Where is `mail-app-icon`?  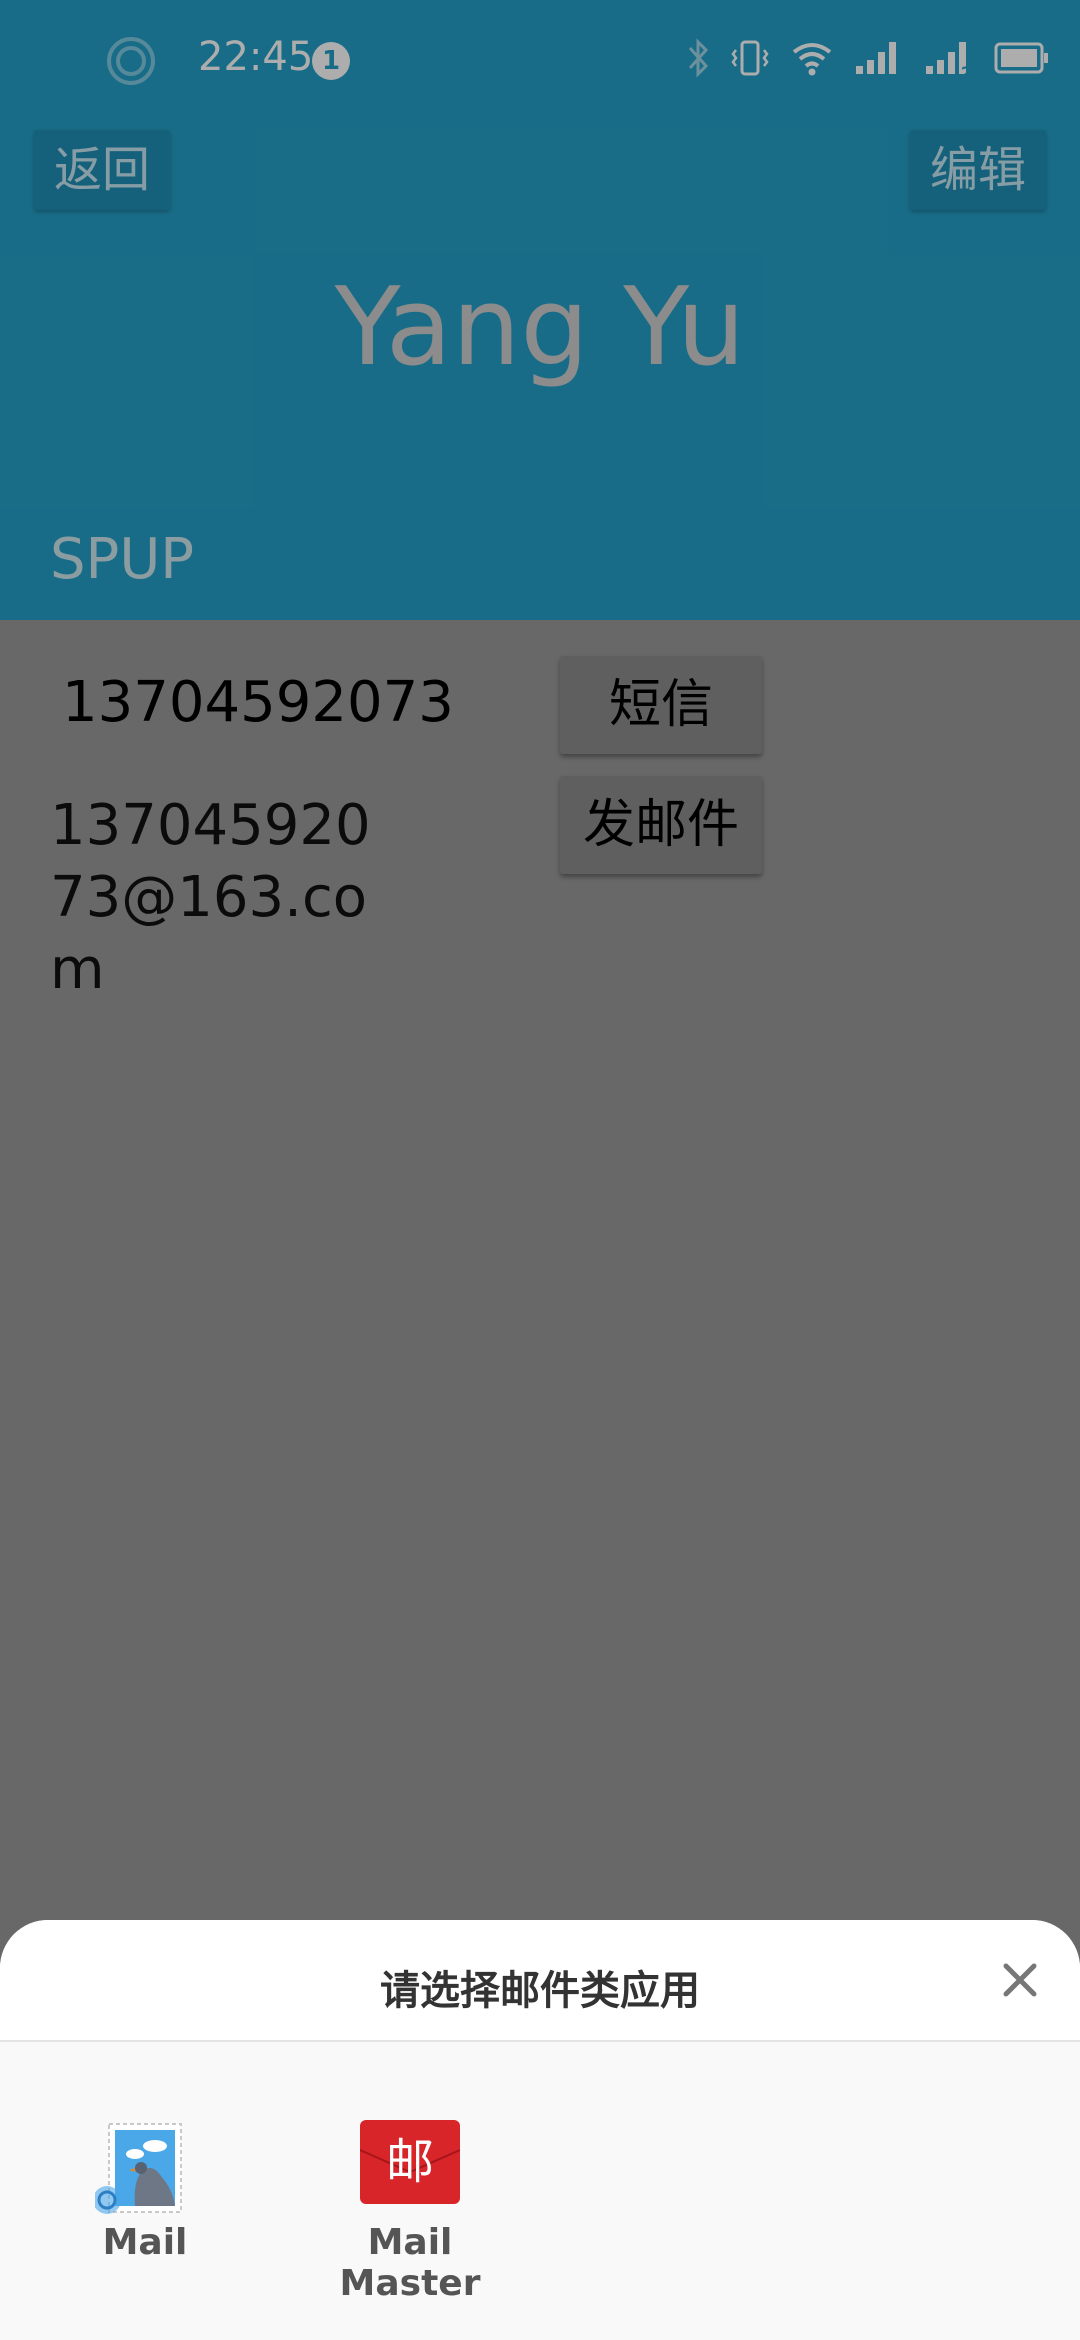 mail-app-icon is located at coordinates (144, 2167).